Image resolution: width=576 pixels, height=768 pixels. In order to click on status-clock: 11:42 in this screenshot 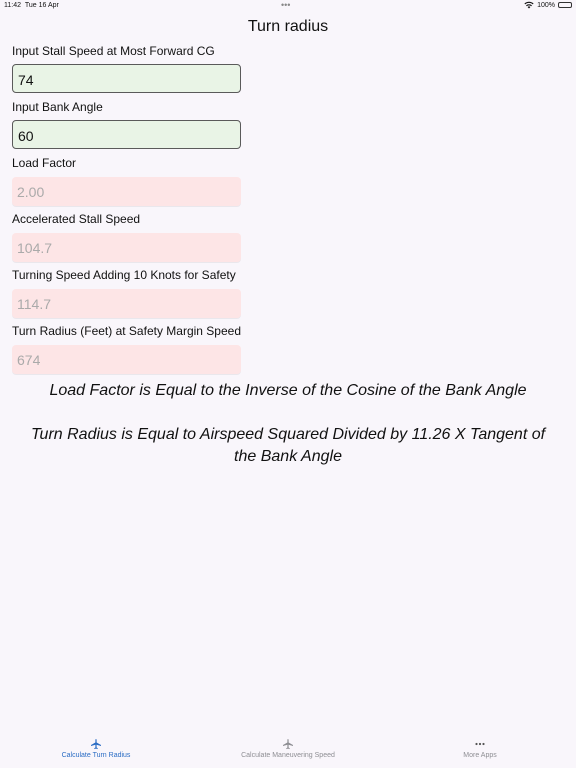, I will do `click(12, 5)`.